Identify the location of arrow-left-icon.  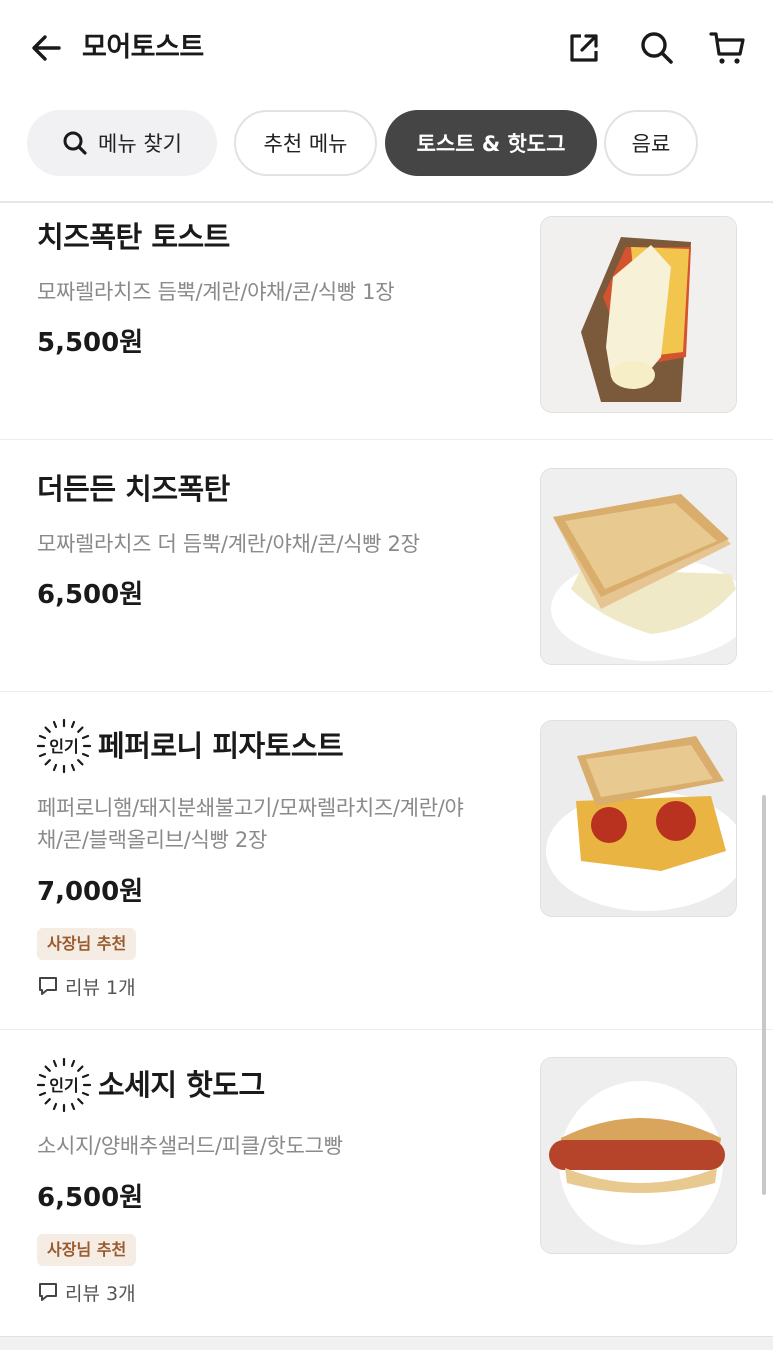
(46, 48).